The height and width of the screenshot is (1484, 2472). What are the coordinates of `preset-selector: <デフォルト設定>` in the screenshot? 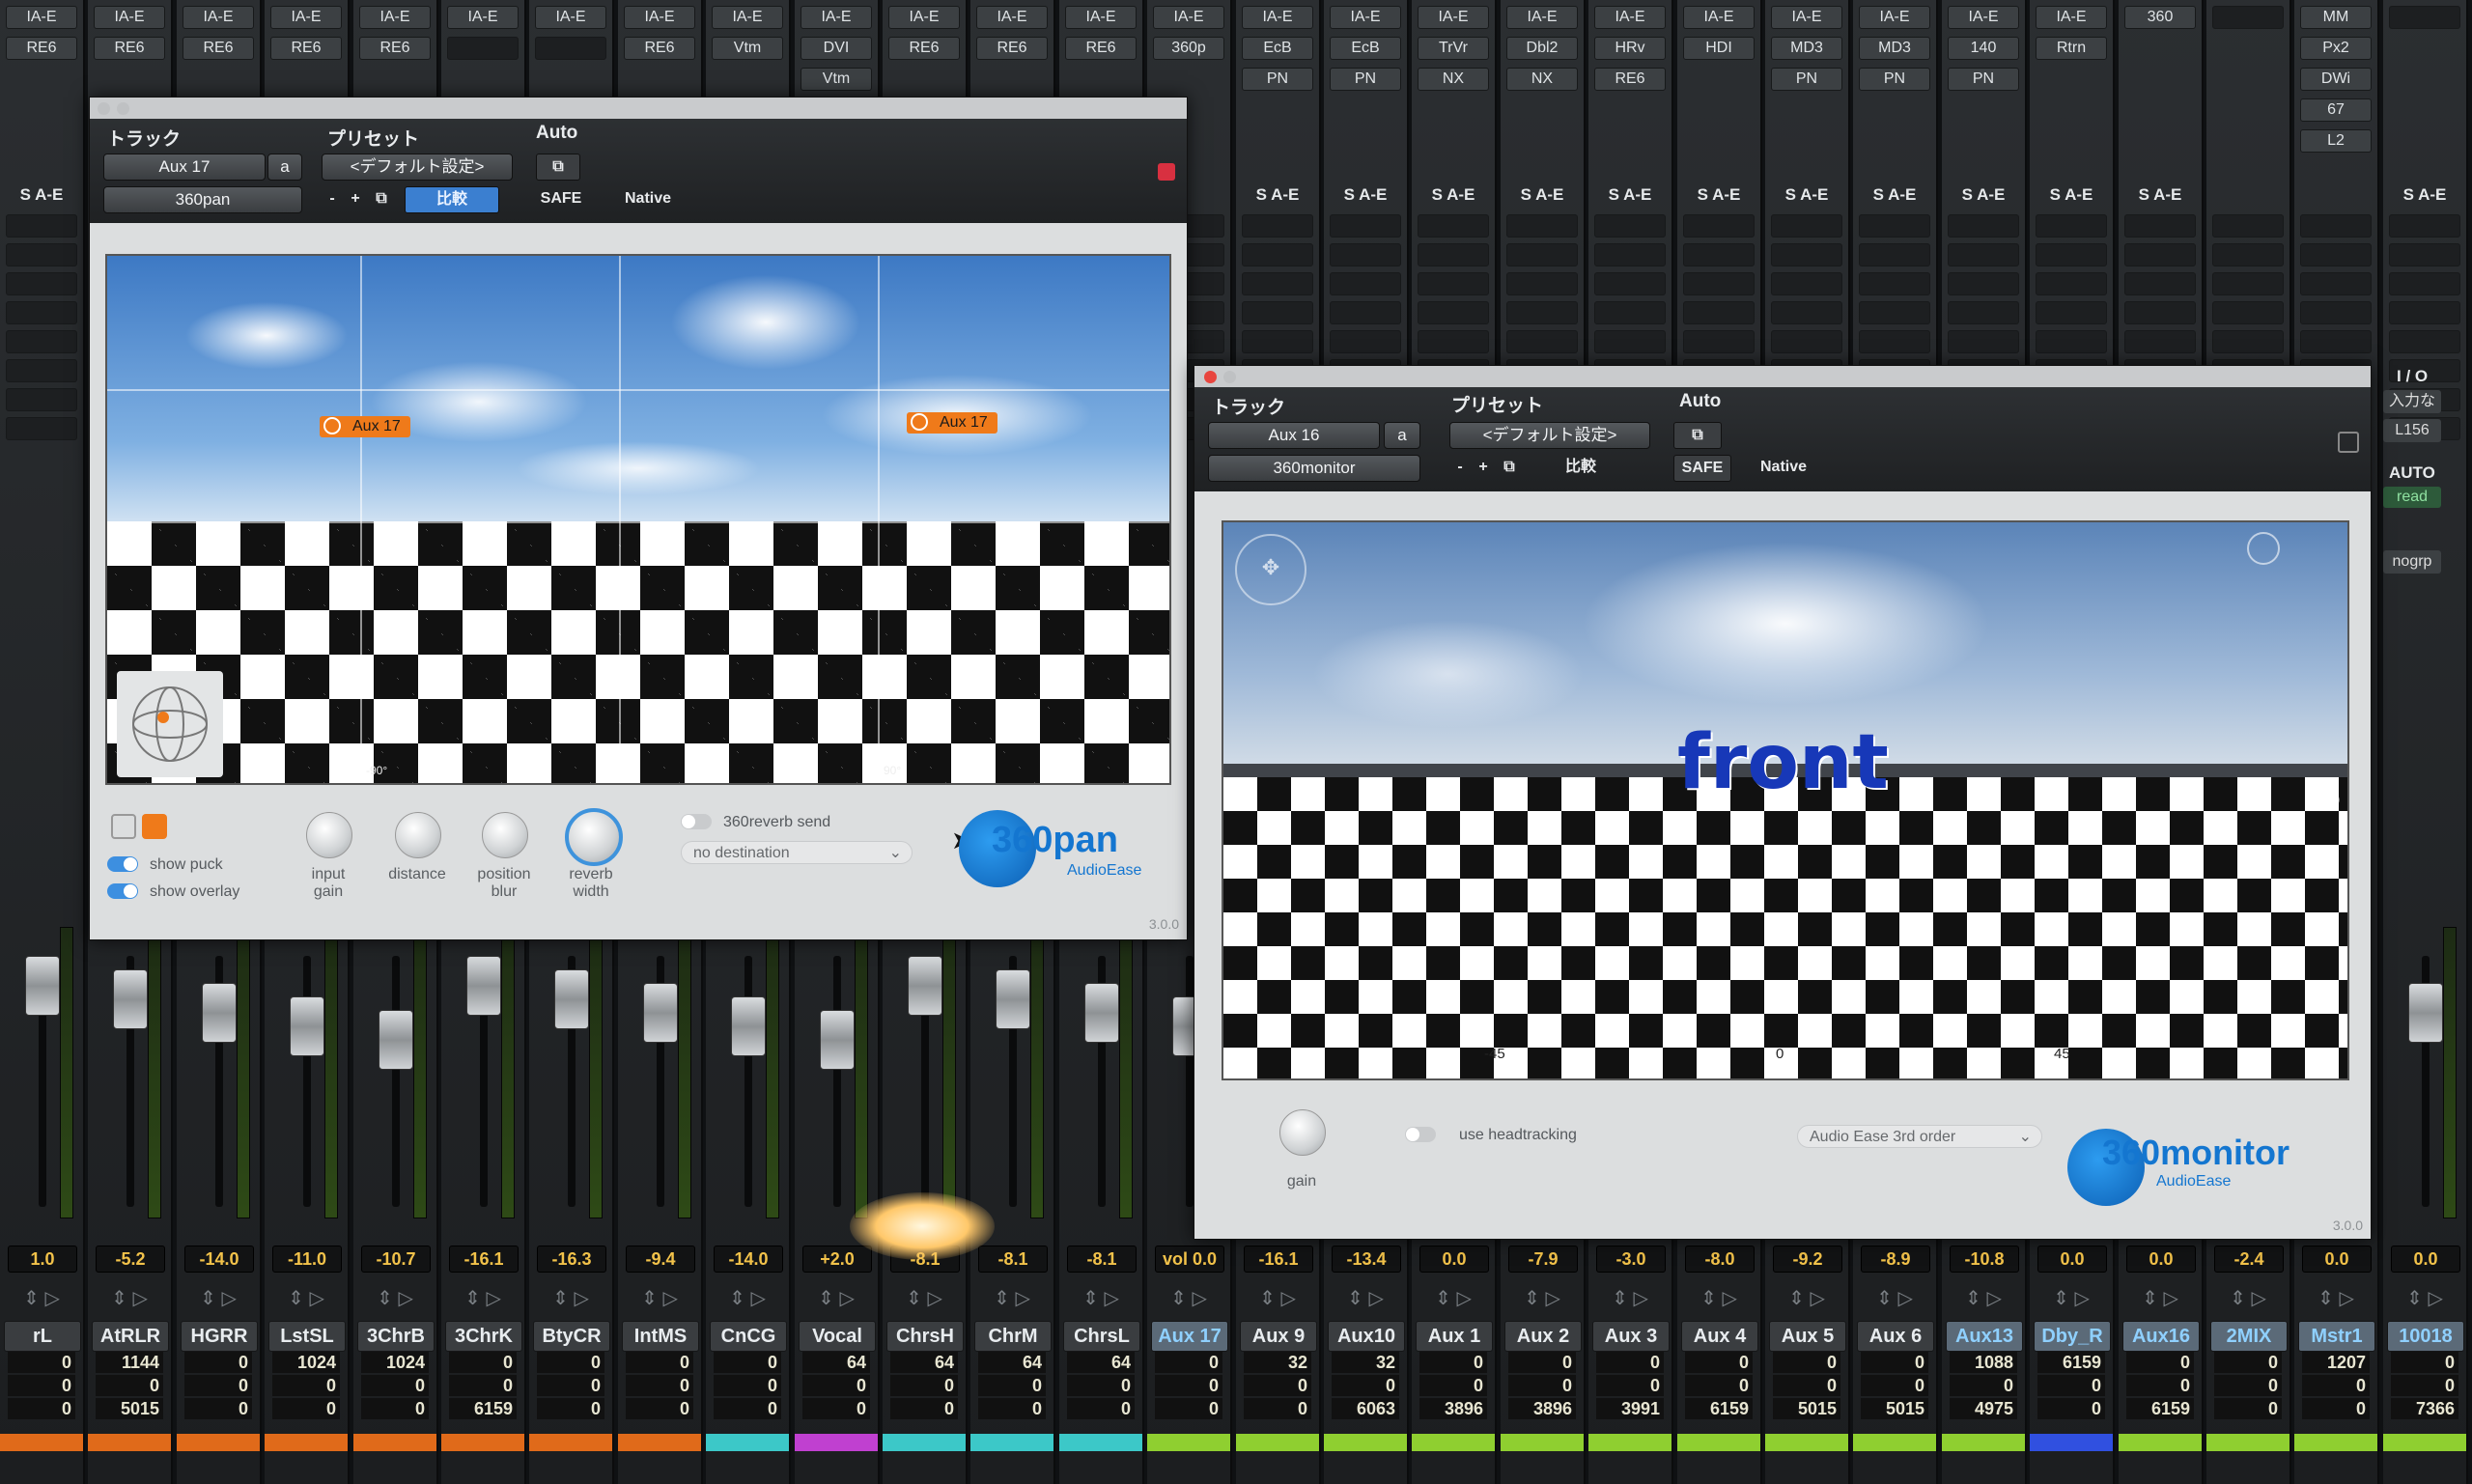 It's located at (417, 167).